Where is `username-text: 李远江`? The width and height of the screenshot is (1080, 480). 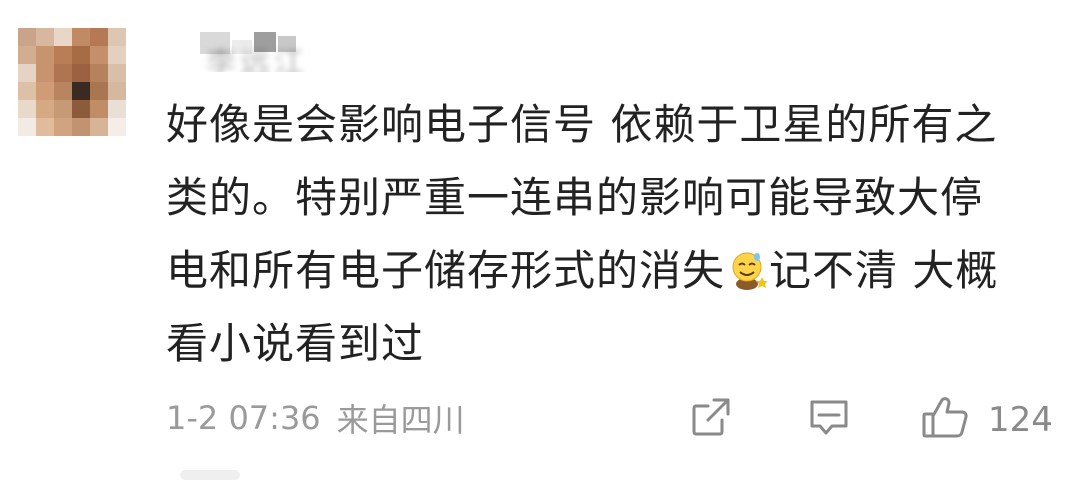 username-text: 李远江 is located at coordinates (257, 59).